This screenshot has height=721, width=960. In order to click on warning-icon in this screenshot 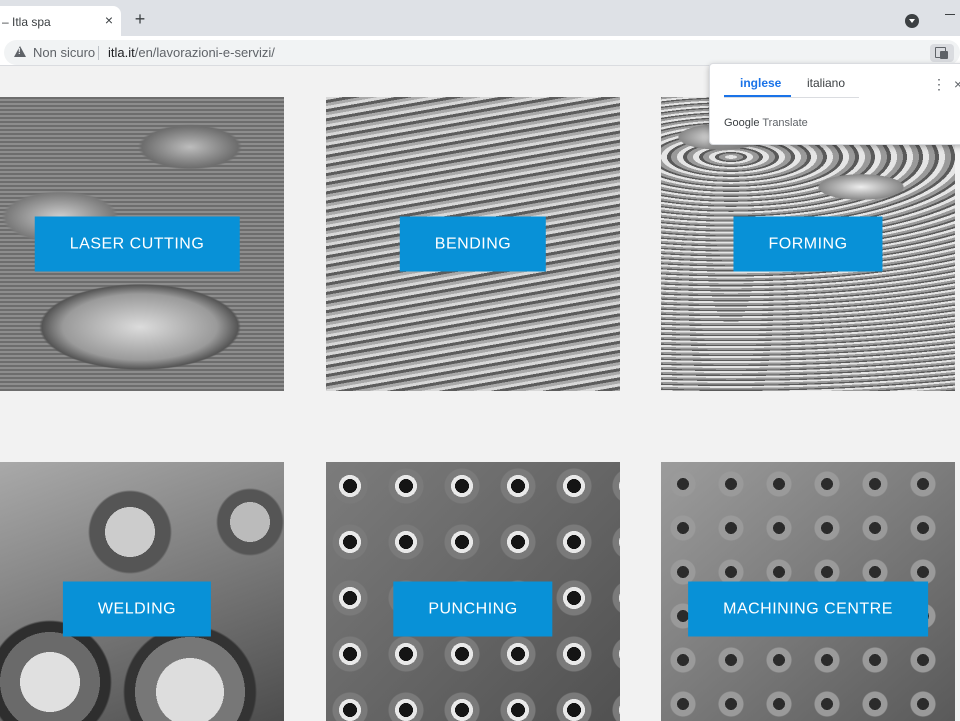, I will do `click(20, 51)`.